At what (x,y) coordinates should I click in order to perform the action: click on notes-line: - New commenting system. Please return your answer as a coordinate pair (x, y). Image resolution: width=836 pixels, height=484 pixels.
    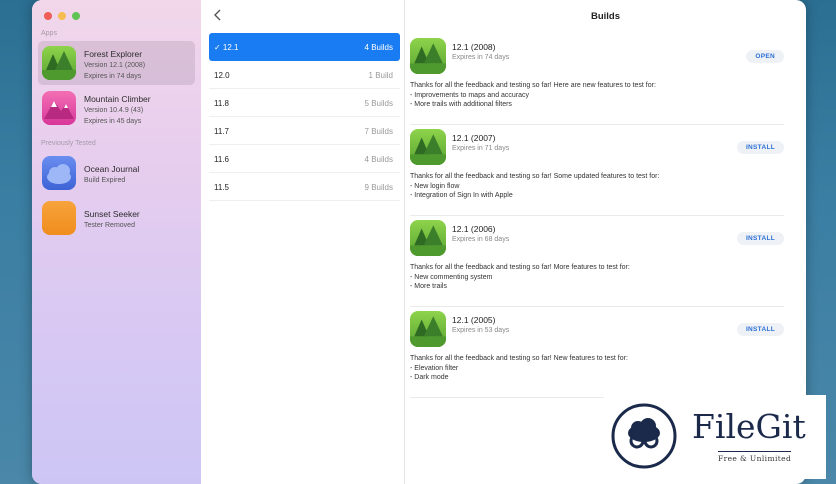
    Looking at the image, I should click on (451, 277).